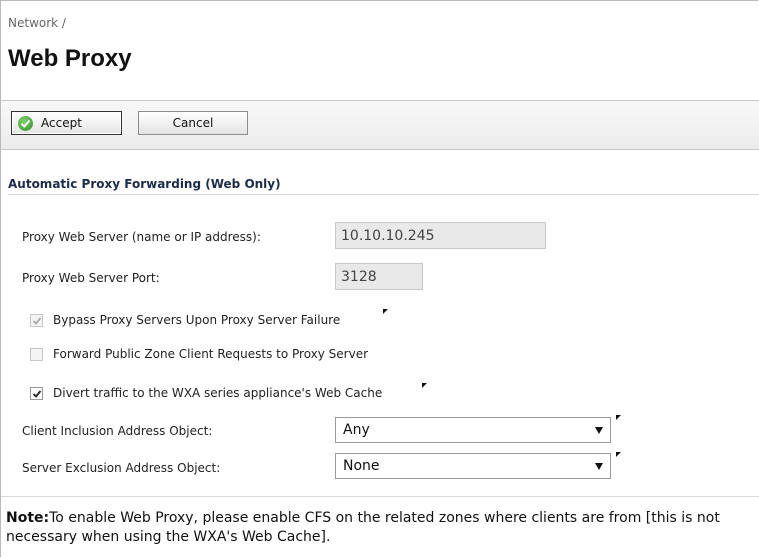  I want to click on proxy-server-input: 10.10.10.245, so click(440, 235).